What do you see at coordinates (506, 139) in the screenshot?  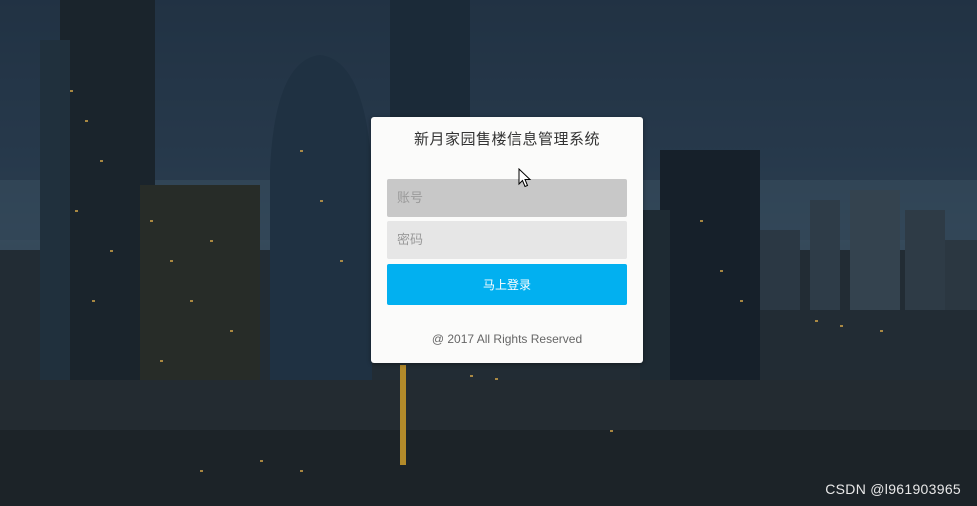 I see `system-title: 新月家园售楼信息管理系统` at bounding box center [506, 139].